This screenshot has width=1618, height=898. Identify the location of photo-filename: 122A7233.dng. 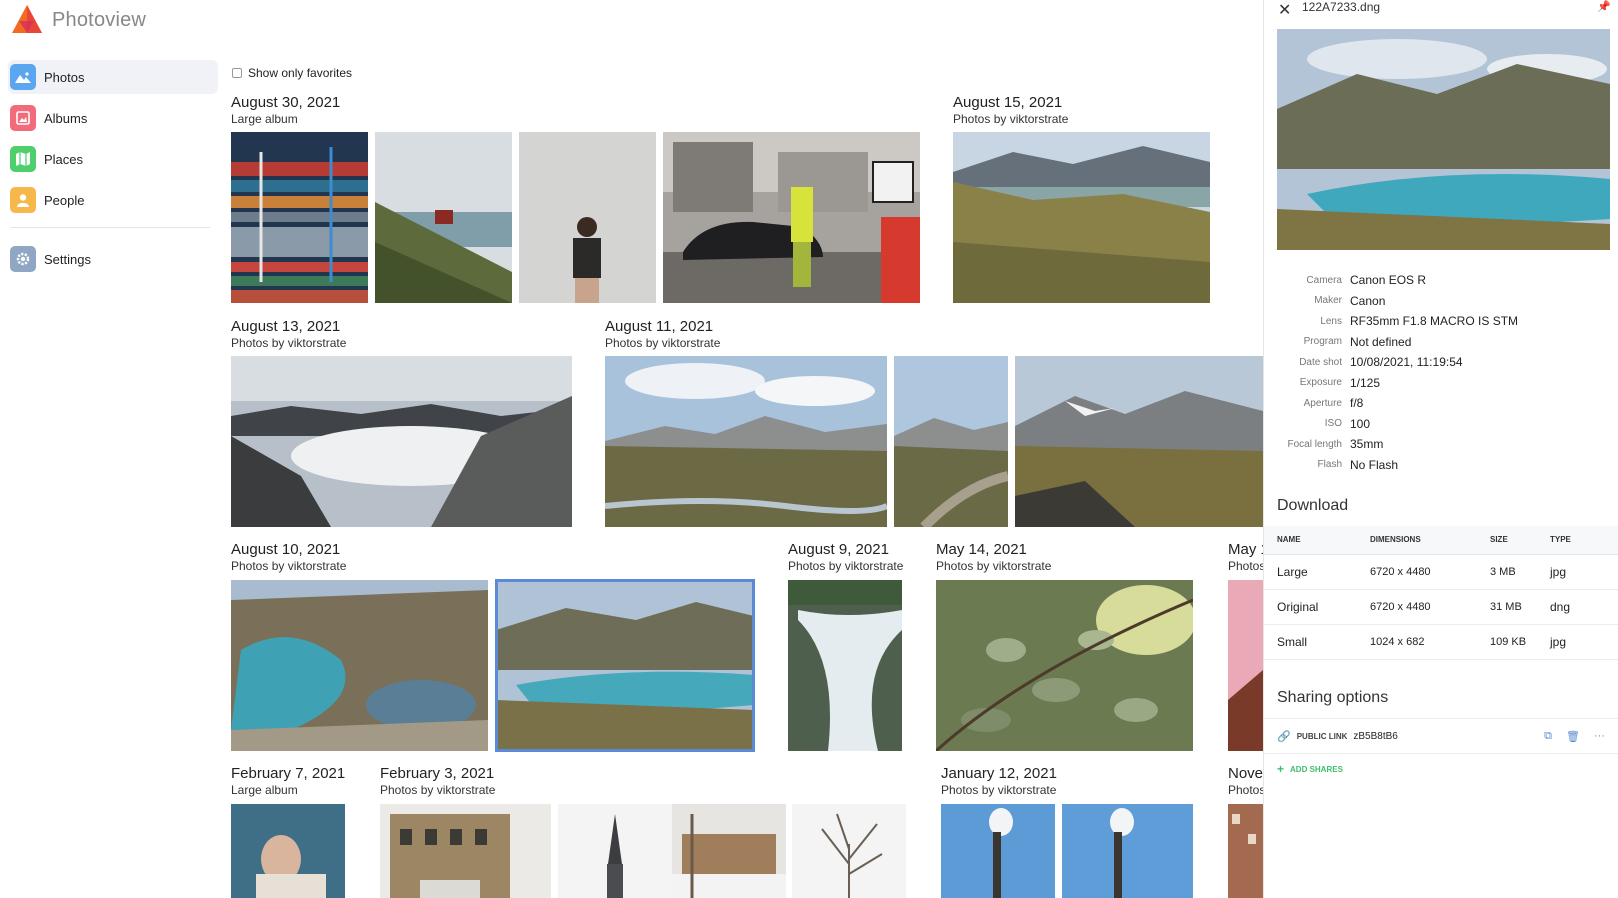
(1341, 7).